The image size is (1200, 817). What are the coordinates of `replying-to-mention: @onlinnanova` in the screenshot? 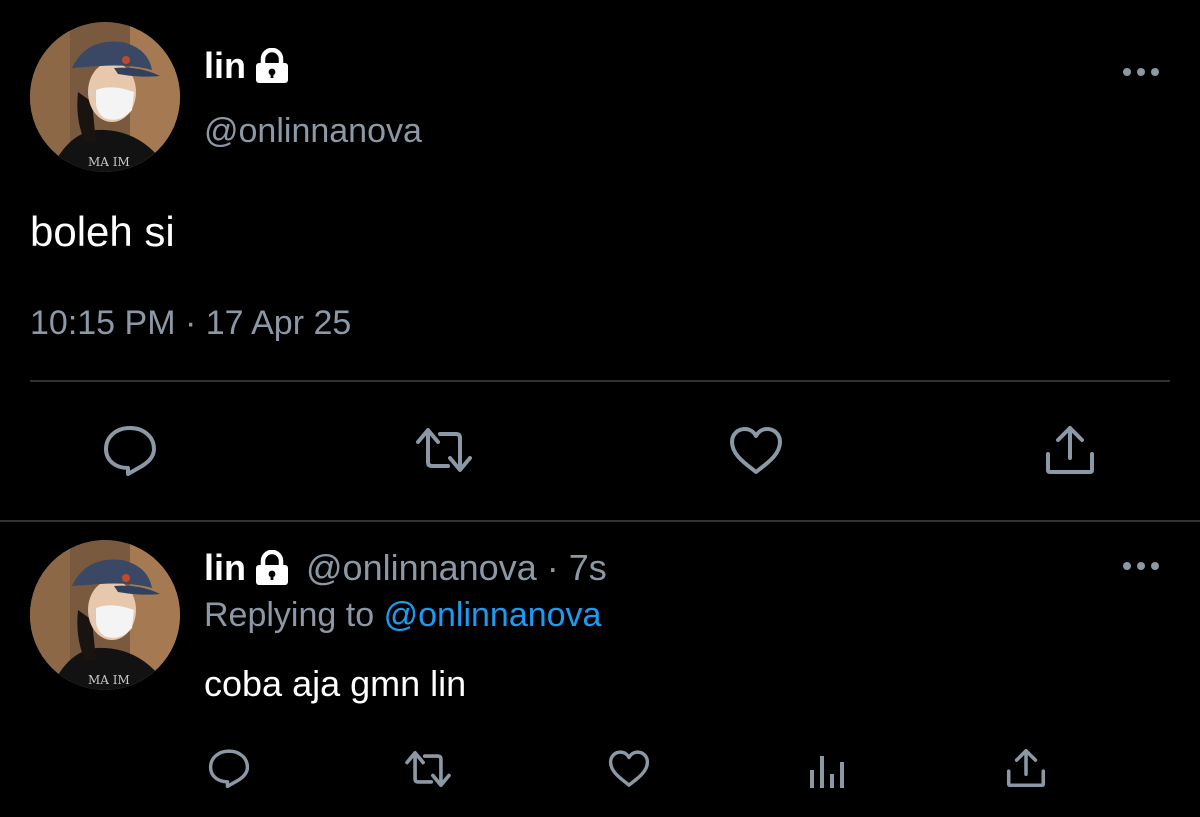 It's located at (493, 615).